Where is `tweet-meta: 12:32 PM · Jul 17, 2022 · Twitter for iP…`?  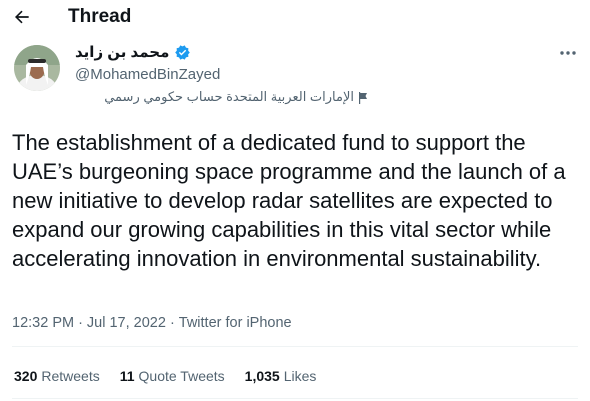 tweet-meta: 12:32 PM · Jul 17, 2022 · Twitter for iP… is located at coordinates (152, 323).